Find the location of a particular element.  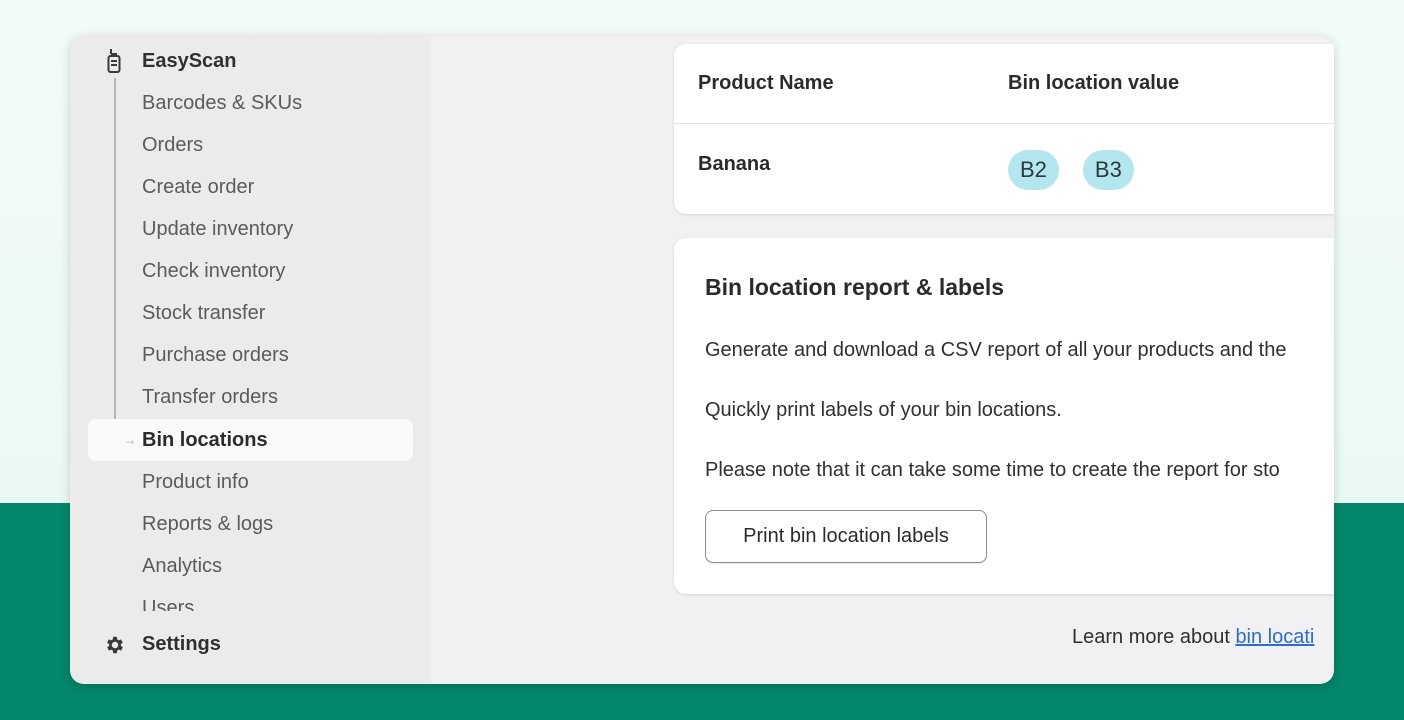

learn-more-text: Learn more about is located at coordinates (1154, 637).